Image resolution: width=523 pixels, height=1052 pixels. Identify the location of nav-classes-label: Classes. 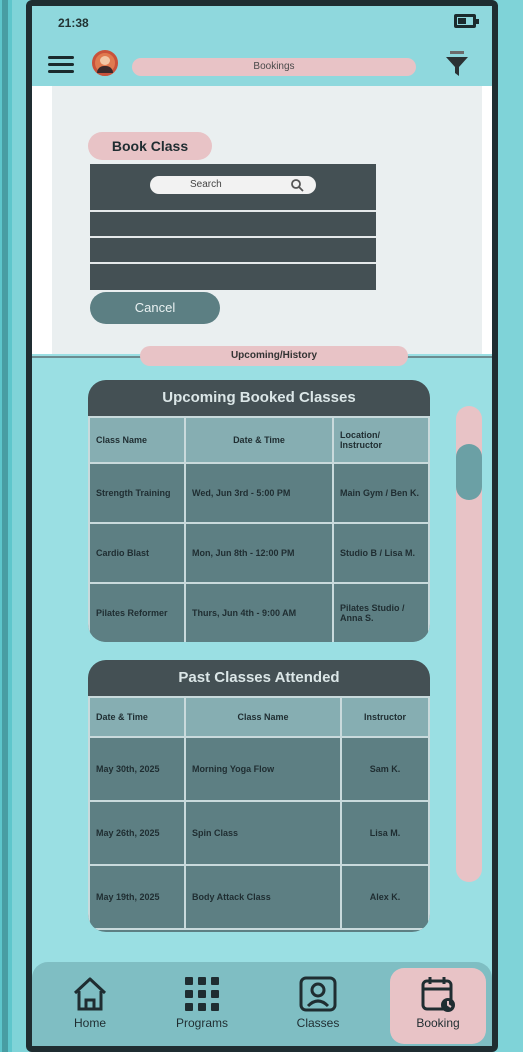
(318, 1023).